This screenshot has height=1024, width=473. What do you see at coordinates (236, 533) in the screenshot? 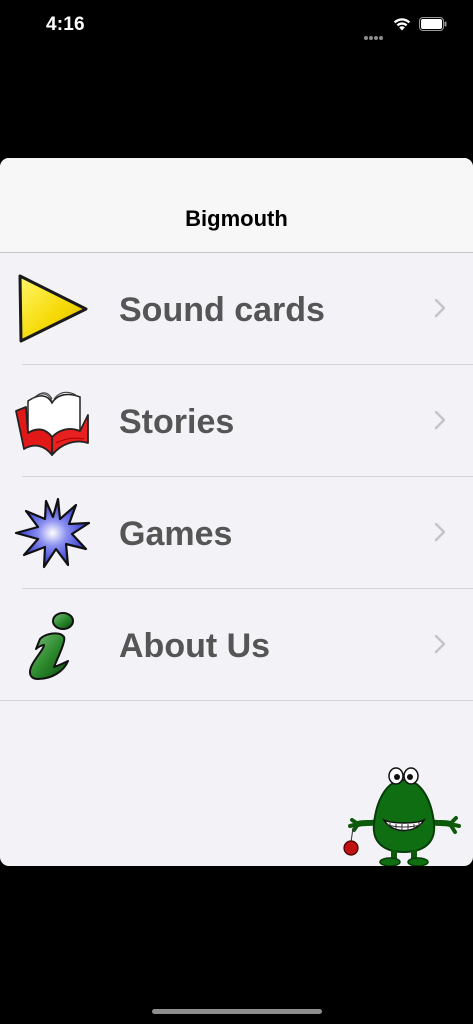
I see `menu-item-games: Games` at bounding box center [236, 533].